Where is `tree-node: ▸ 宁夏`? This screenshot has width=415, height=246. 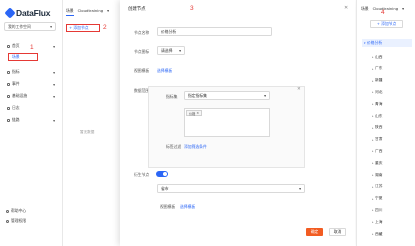 tree-node: ▸ 宁夏 is located at coordinates (392, 199).